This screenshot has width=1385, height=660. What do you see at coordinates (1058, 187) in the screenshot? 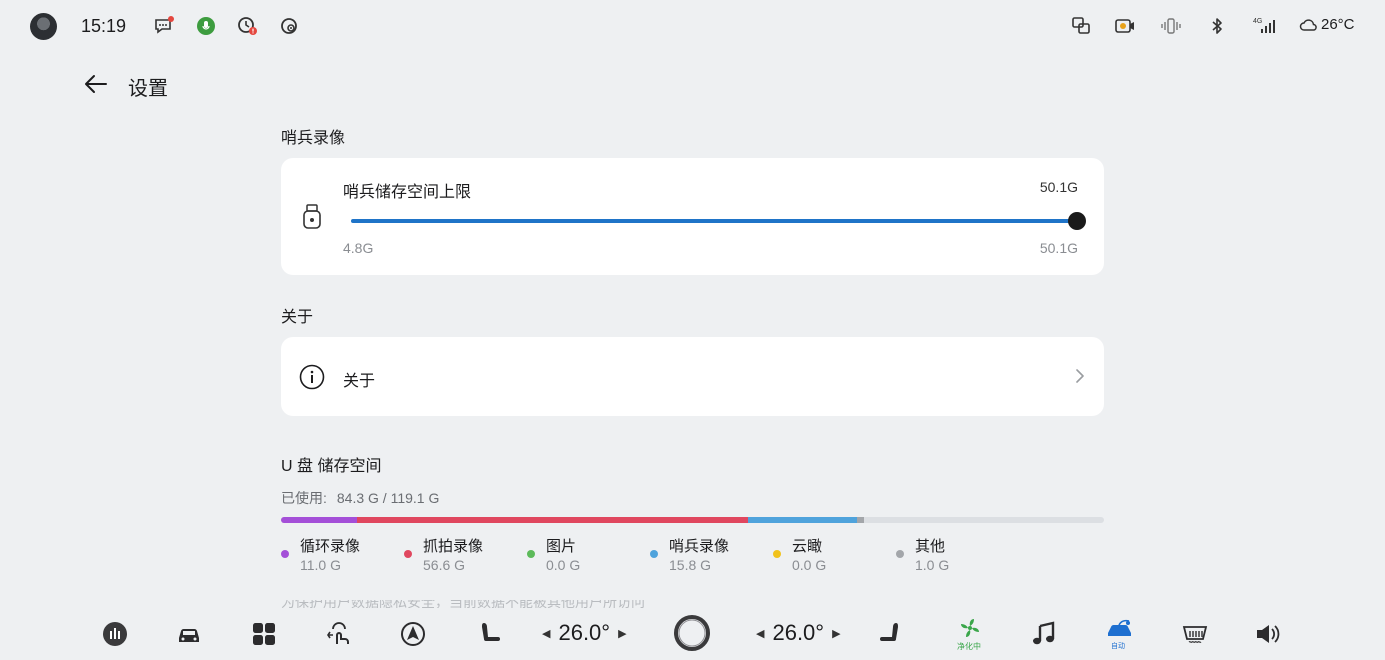
I see `sentry-storage-limit-value: 50.1G` at bounding box center [1058, 187].